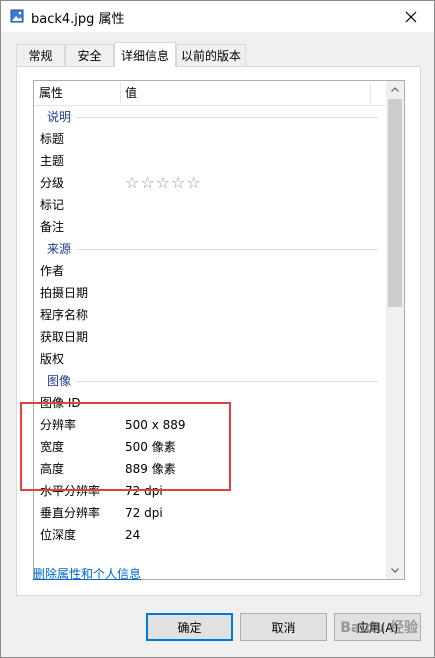 The width and height of the screenshot is (435, 658). I want to click on list-item: 标题, so click(210, 139).